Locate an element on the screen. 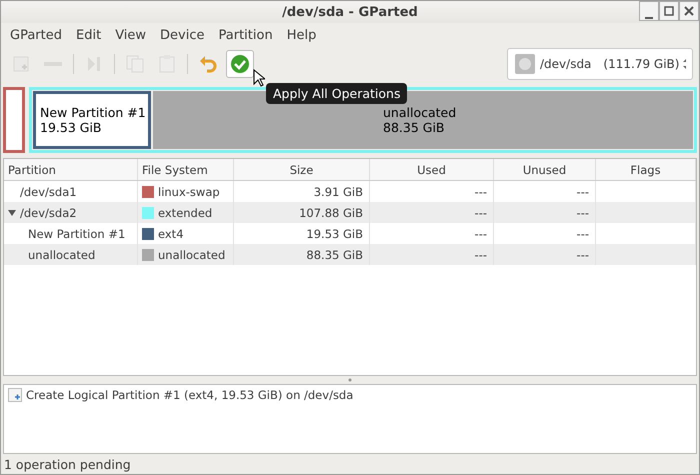 Image resolution: width=700 pixels, height=475 pixels. expander-icon is located at coordinates (12, 212).